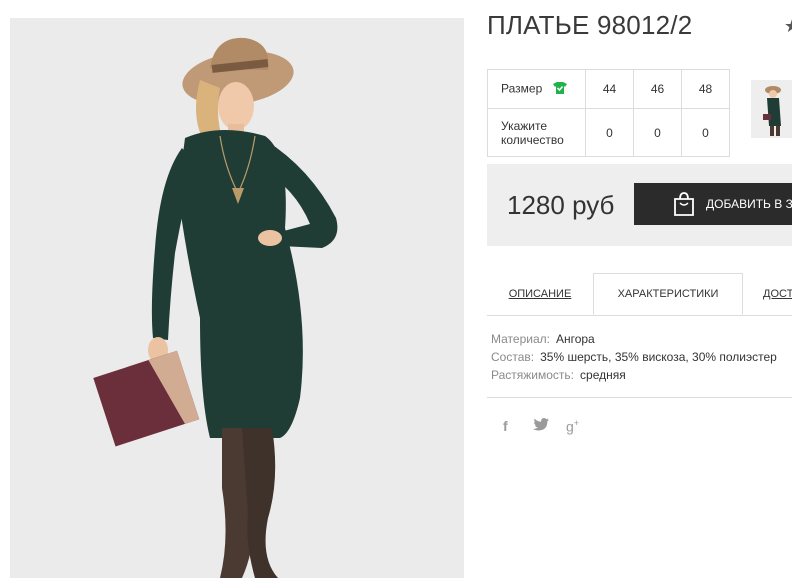  I want to click on tshirt-check-icon, so click(560, 89).